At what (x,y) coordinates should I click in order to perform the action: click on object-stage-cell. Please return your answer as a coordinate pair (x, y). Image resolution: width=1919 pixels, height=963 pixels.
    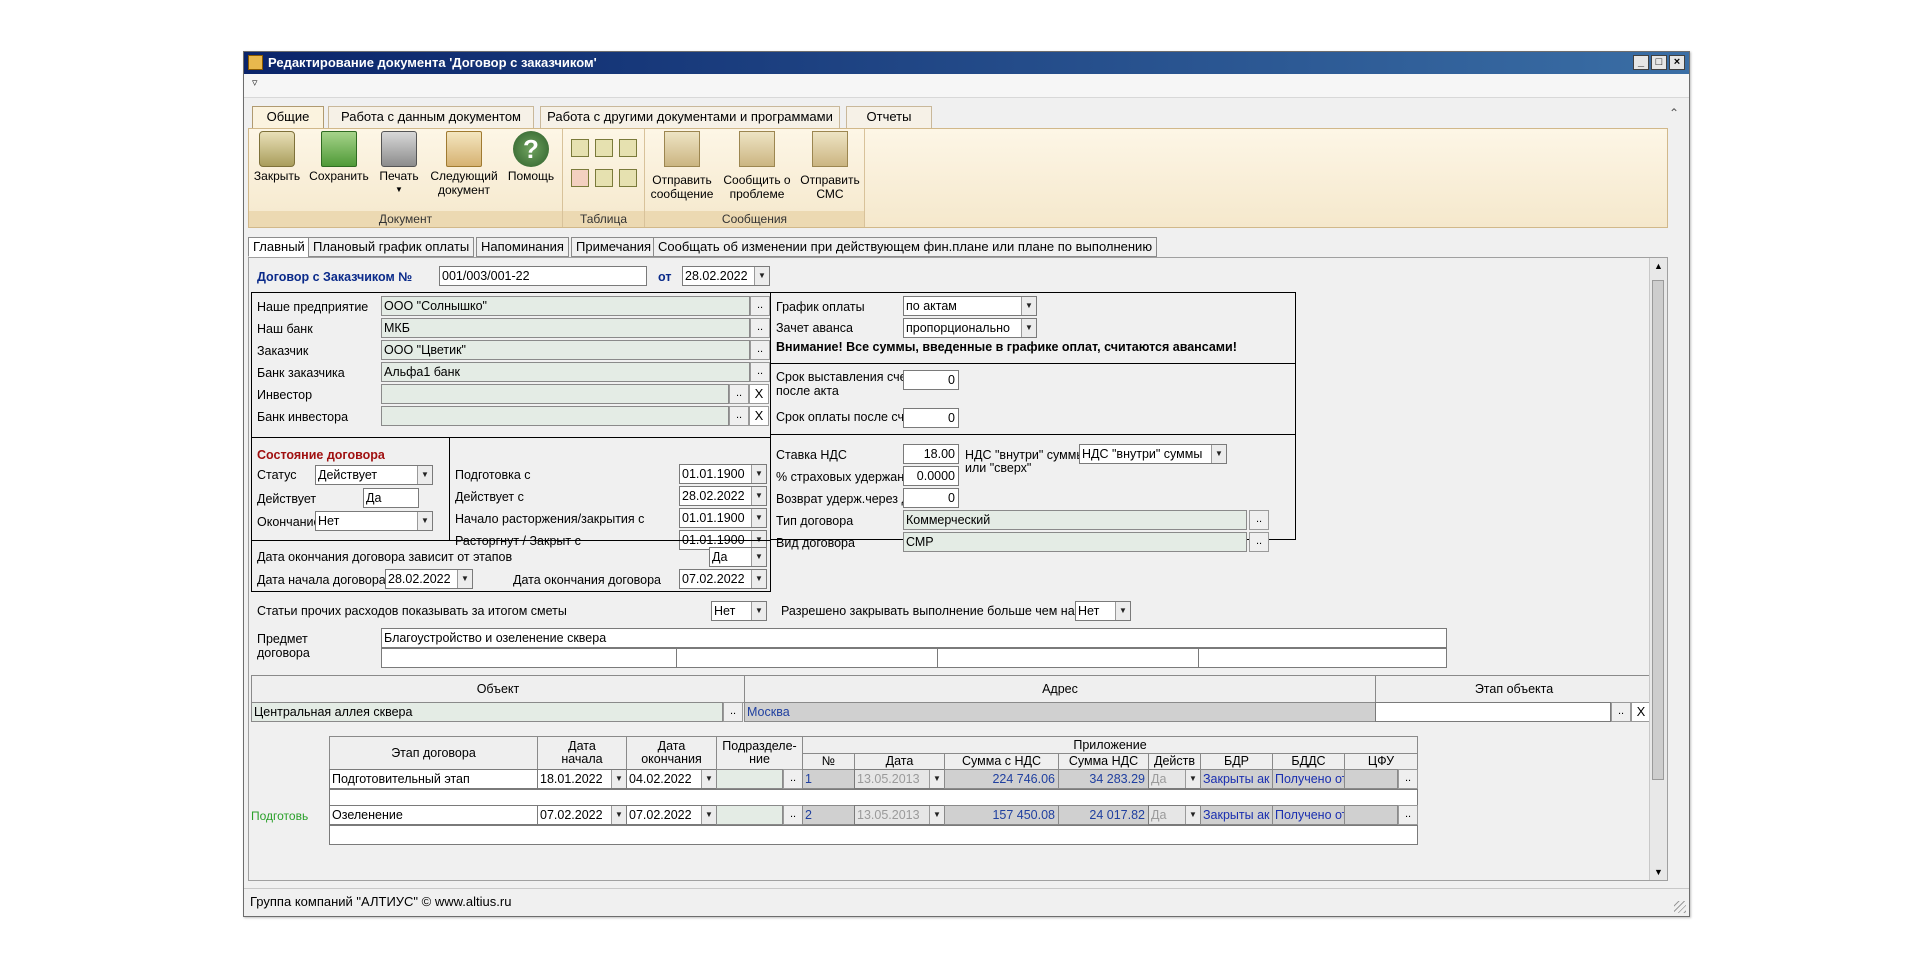
    Looking at the image, I should click on (1493, 712).